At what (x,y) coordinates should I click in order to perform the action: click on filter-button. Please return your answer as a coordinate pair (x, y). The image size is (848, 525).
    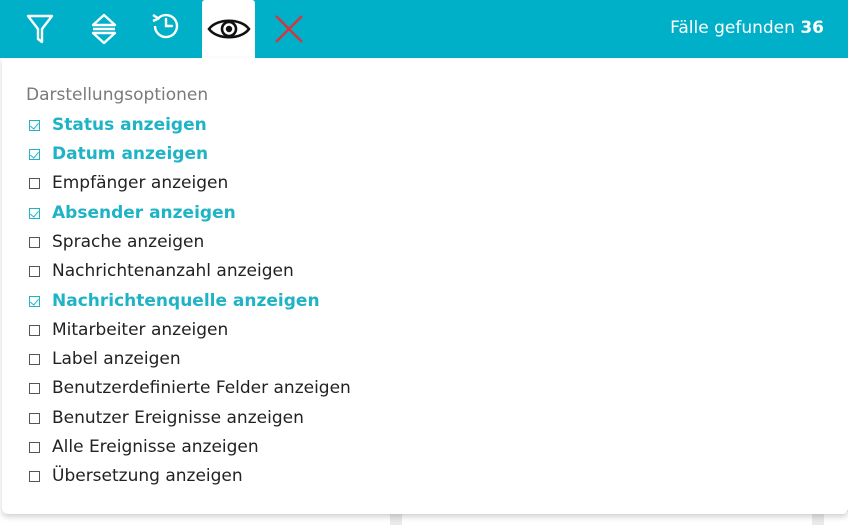
    Looking at the image, I should click on (40, 29).